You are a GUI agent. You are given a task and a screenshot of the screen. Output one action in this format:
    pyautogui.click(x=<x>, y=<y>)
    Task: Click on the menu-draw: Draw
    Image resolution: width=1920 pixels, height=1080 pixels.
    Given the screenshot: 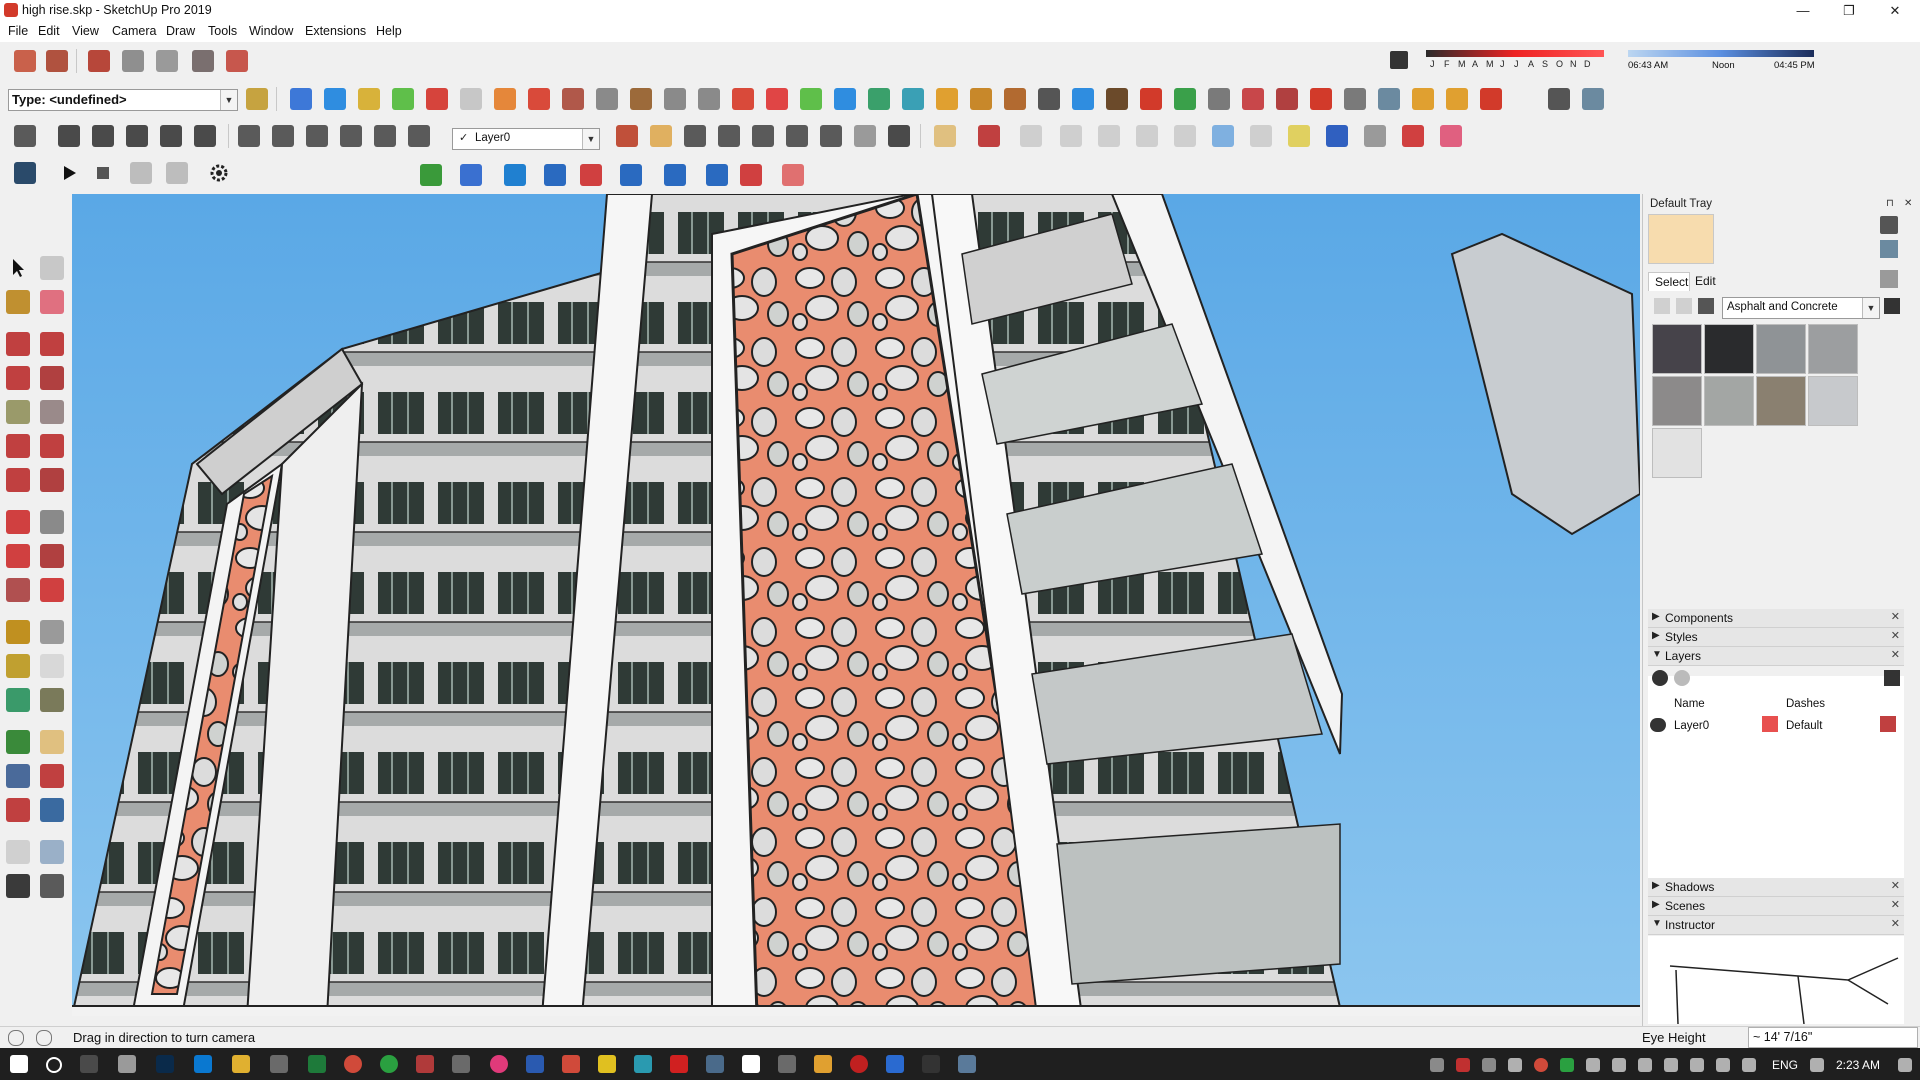 What is the action you would take?
    pyautogui.click(x=180, y=31)
    